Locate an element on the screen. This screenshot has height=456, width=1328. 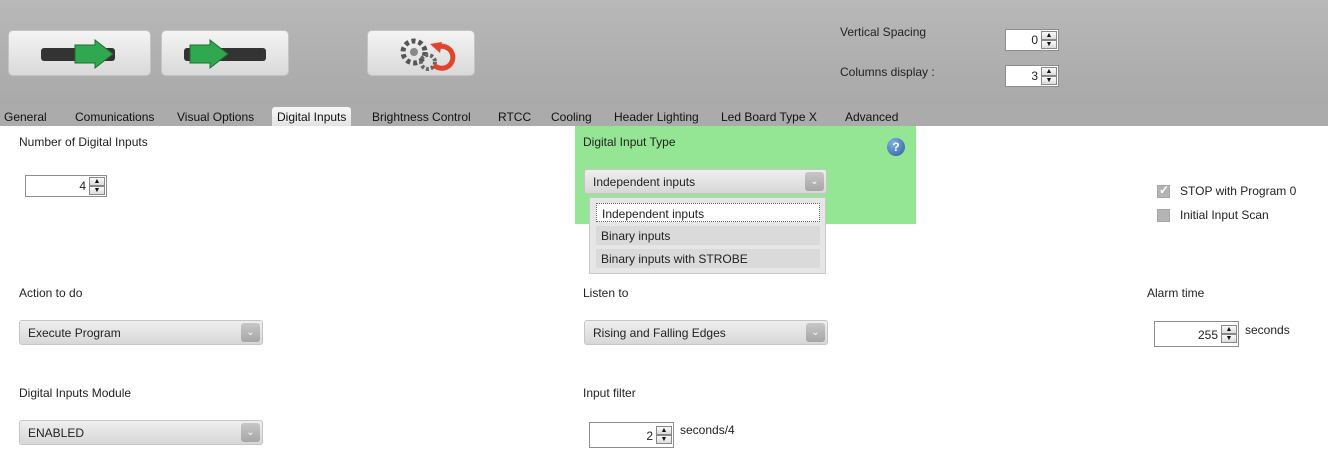
action-to-do-value: Execute Program is located at coordinates (74, 333).